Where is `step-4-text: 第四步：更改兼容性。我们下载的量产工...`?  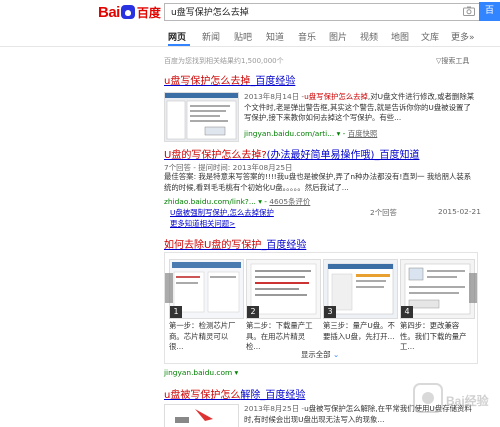
step-4-text: 第四步：更改兼容性。我们下载的量产工... is located at coordinates (436, 337).